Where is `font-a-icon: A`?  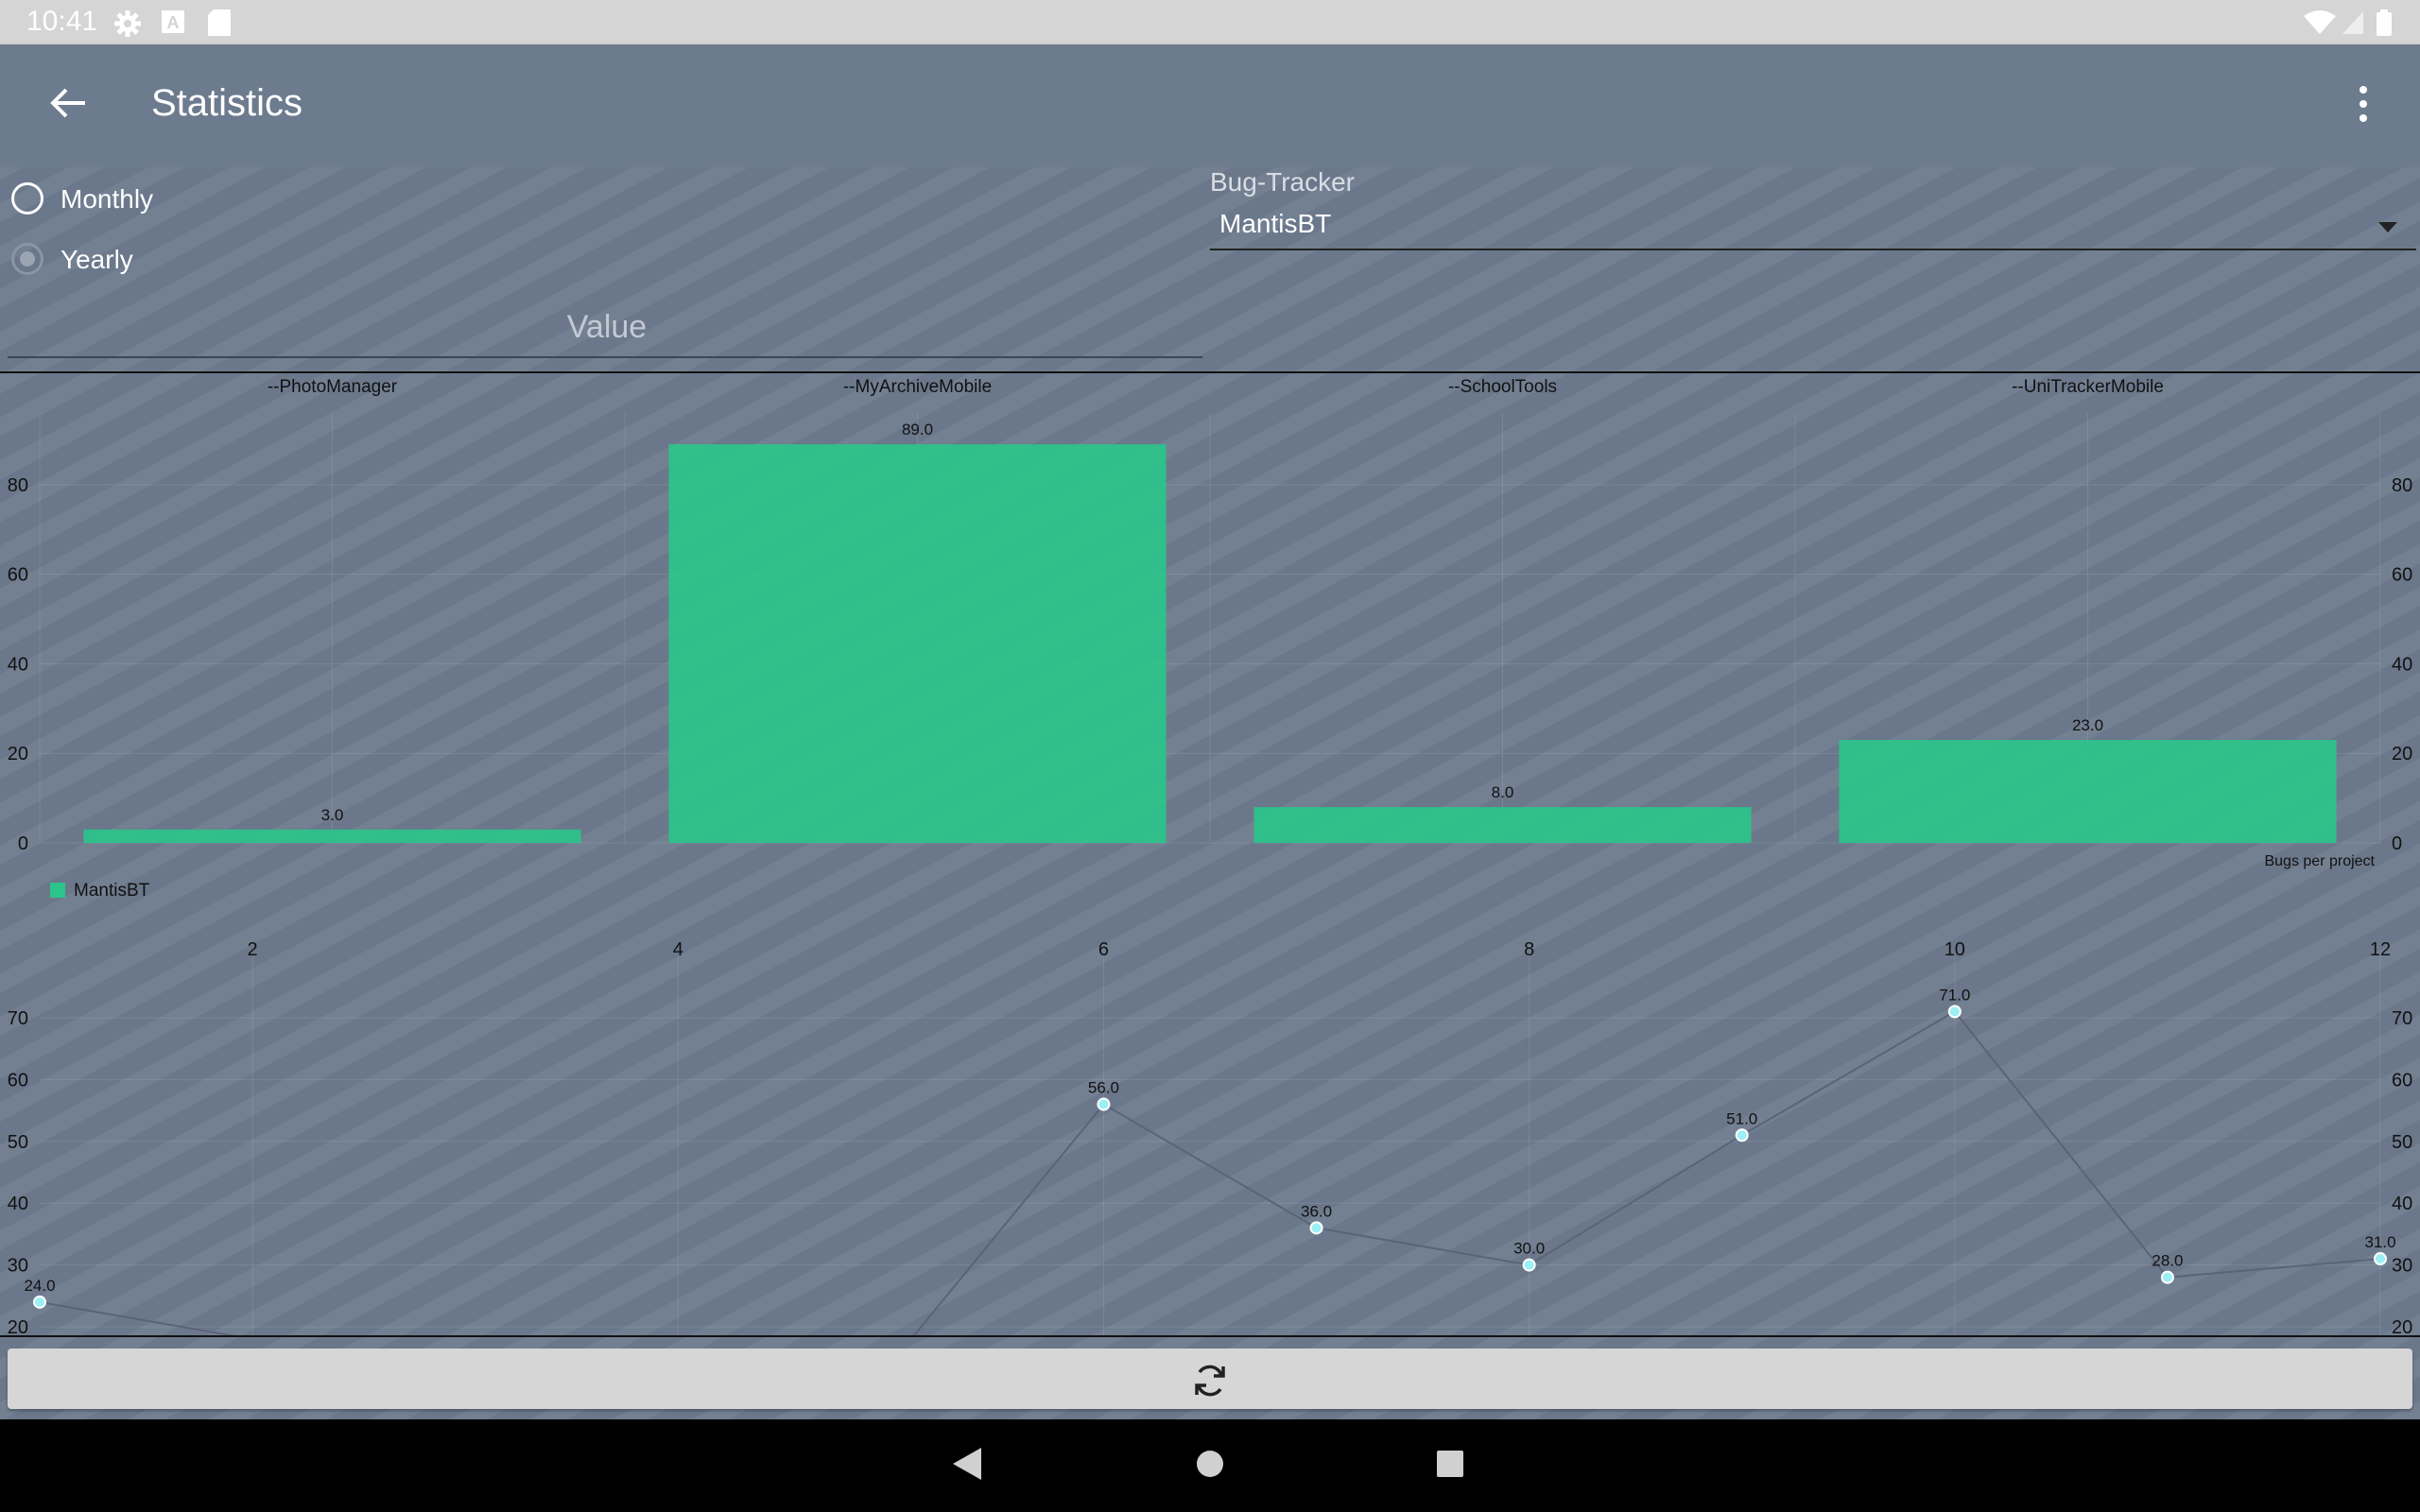 font-a-icon: A is located at coordinates (173, 21).